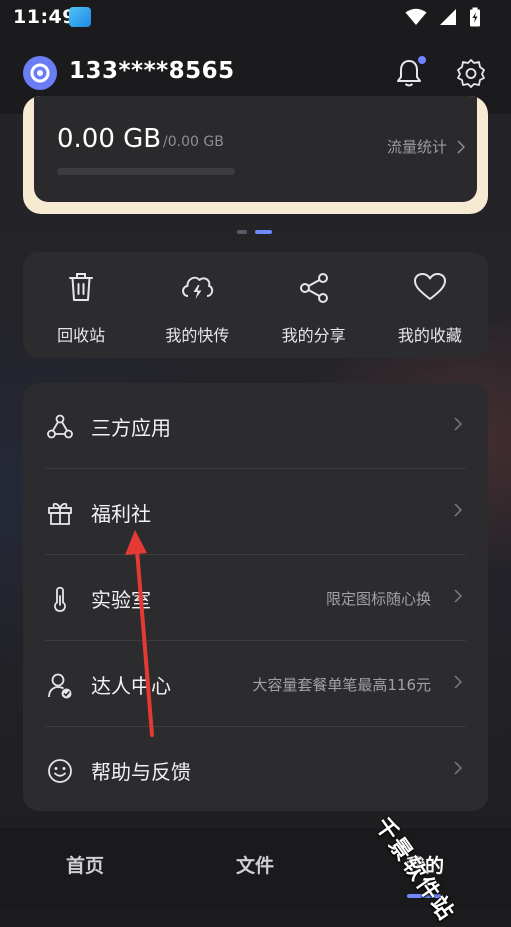 The width and height of the screenshot is (511, 927). Describe the element at coordinates (44, 17) in the screenshot. I see `status-time: 11:49` at that location.